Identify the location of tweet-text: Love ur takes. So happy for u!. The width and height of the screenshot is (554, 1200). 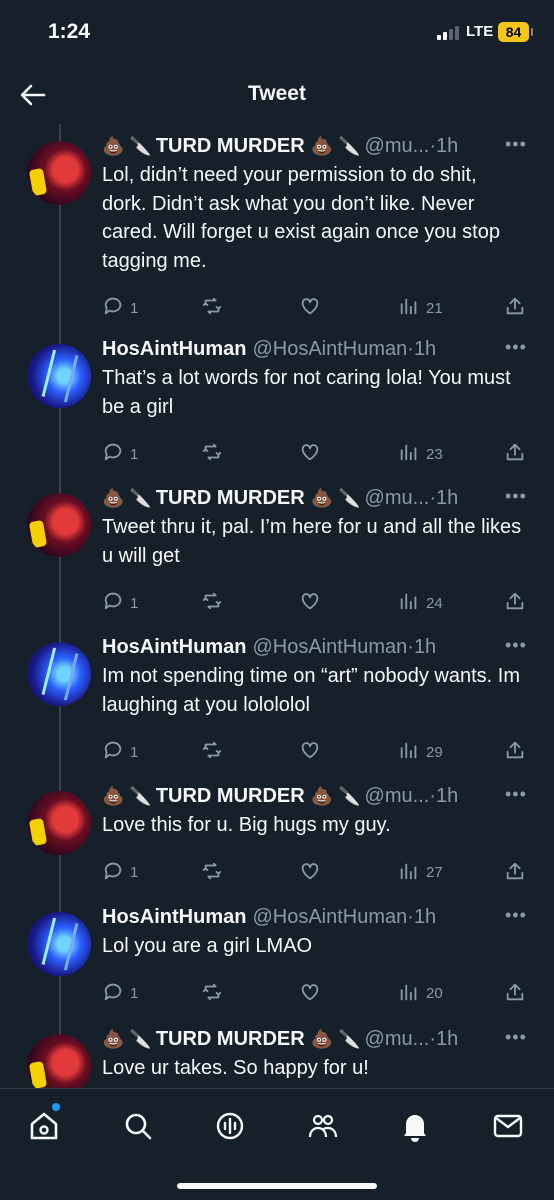
(235, 1068).